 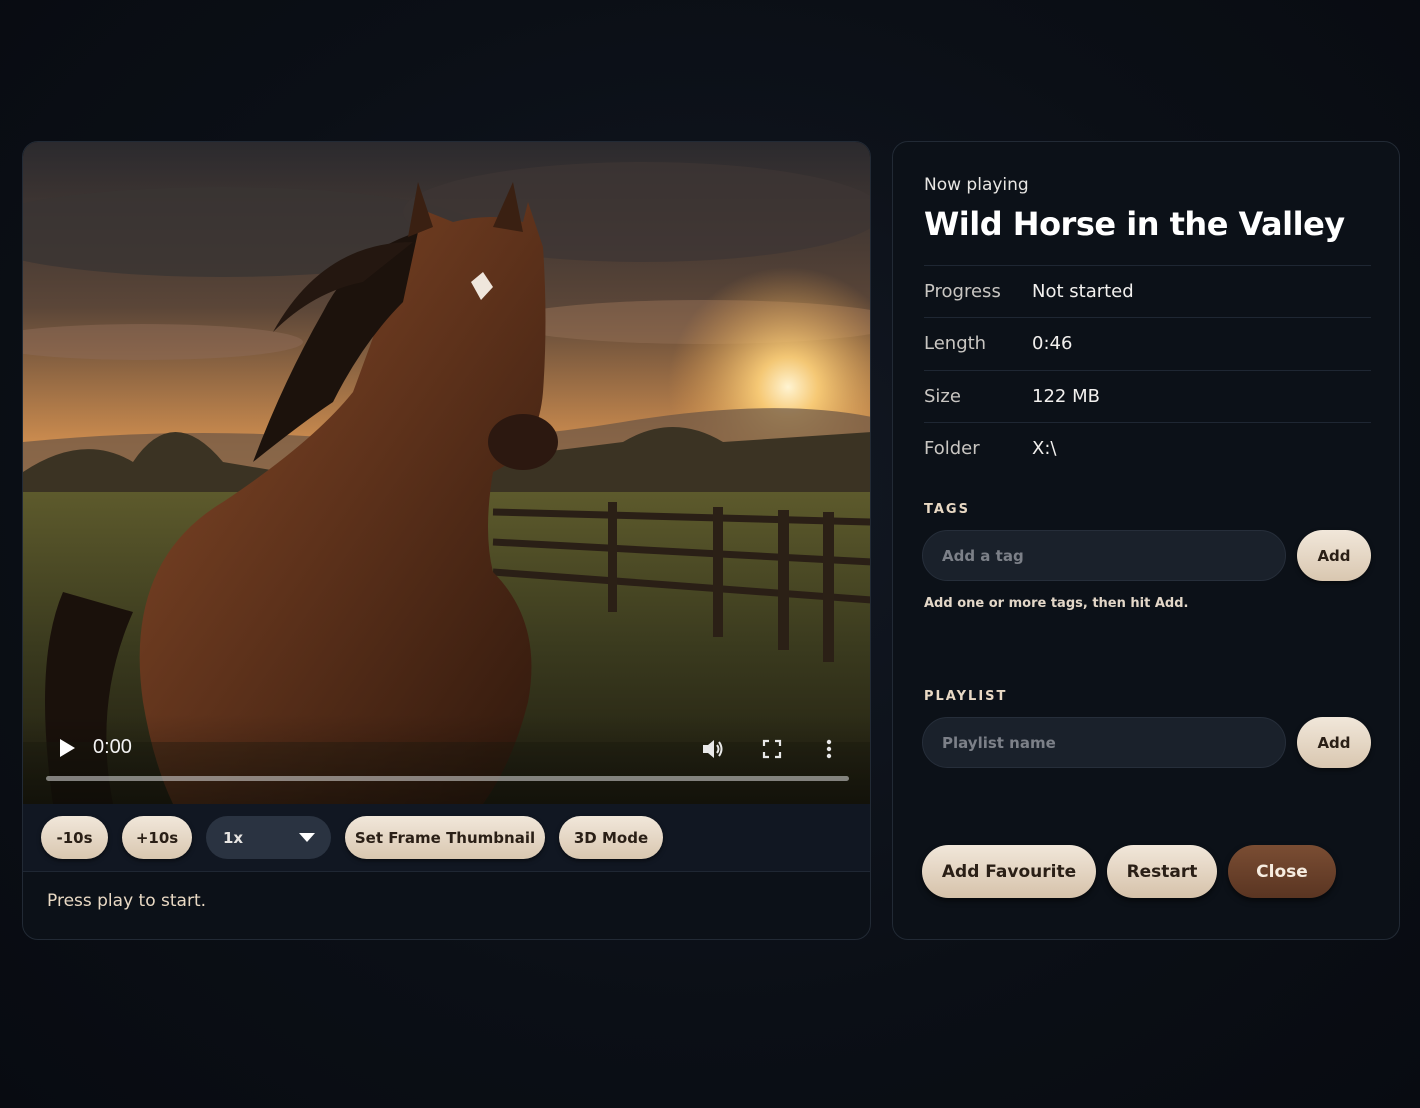 What do you see at coordinates (233, 837) in the screenshot?
I see `playback-speed-value: 1x` at bounding box center [233, 837].